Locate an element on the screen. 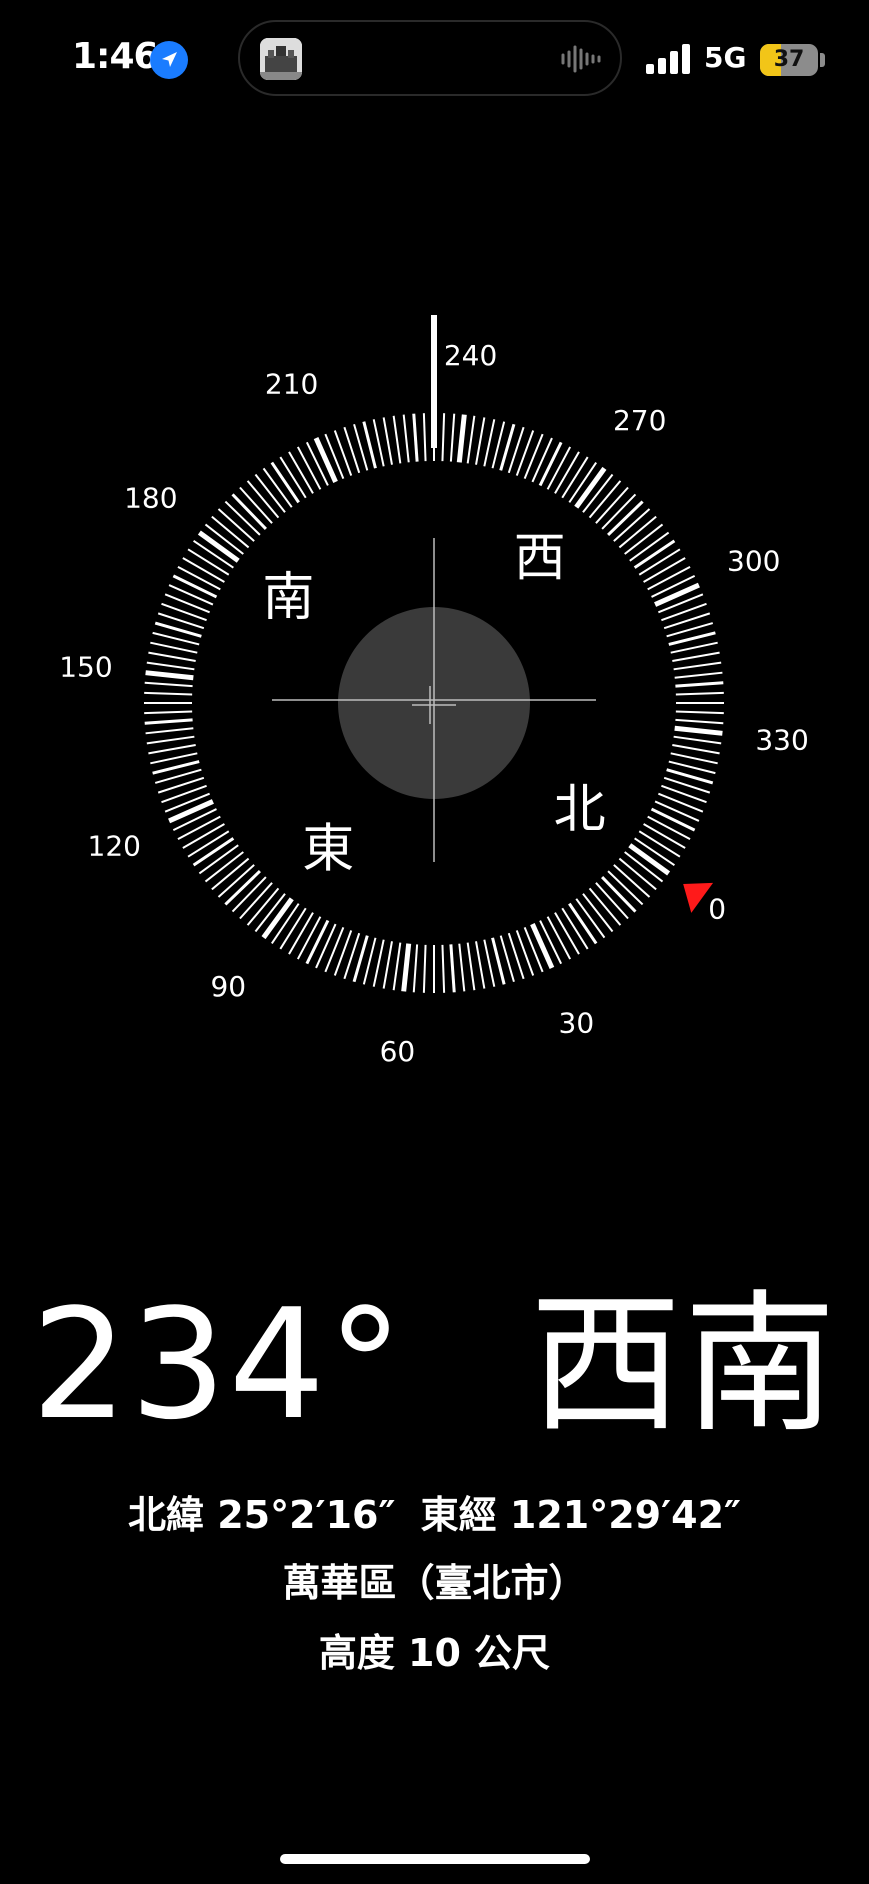  degree-label: 210 is located at coordinates (291, 383).